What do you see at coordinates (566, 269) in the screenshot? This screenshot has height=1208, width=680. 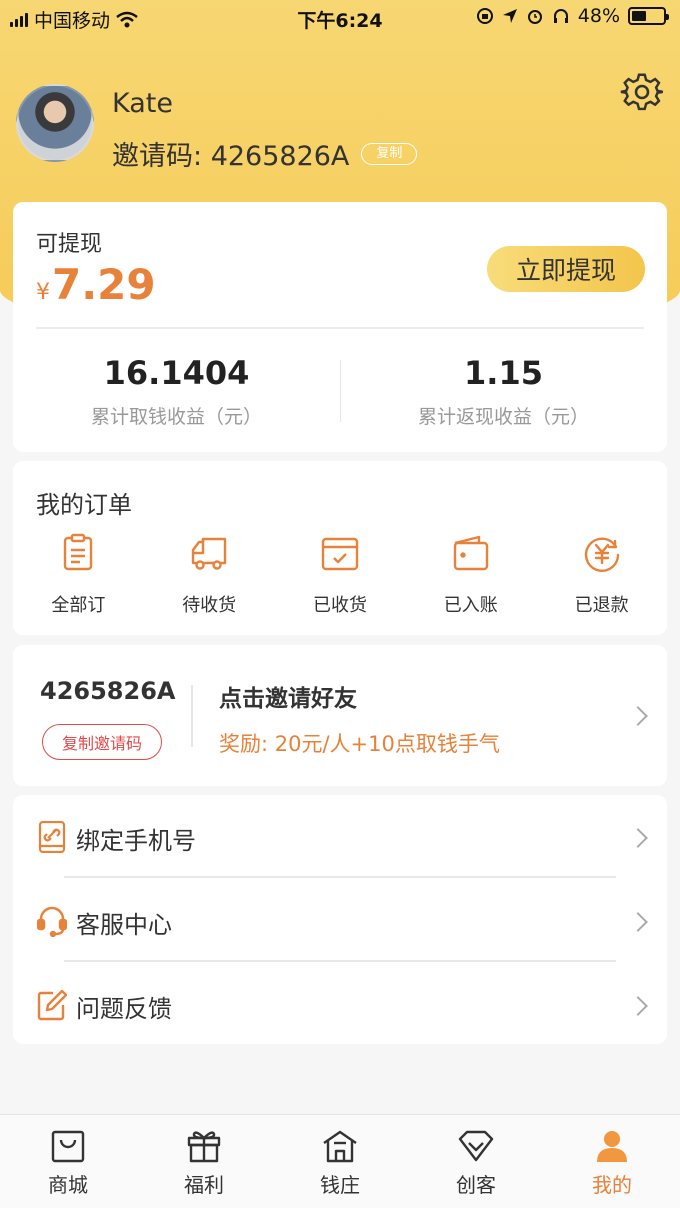 I see `withdraw-button: 立即提现` at bounding box center [566, 269].